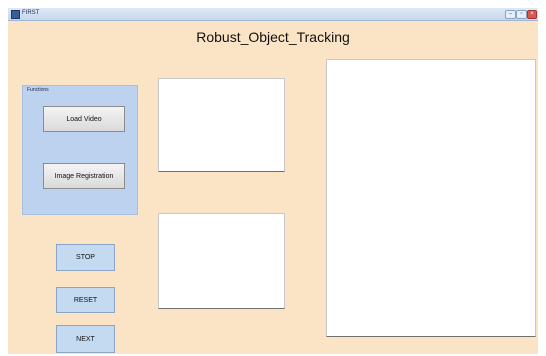 This screenshot has width=546, height=356. Describe the element at coordinates (273, 37) in the screenshot. I see `page-title: Robust_Object_Tracking` at that location.